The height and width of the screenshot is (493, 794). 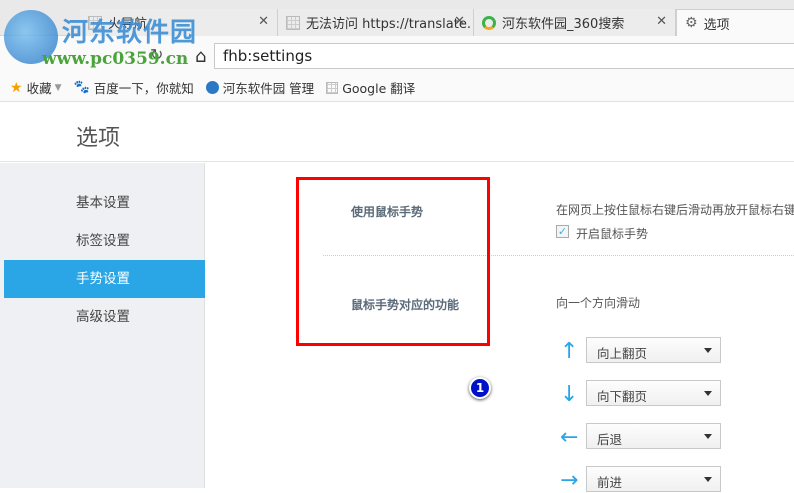 What do you see at coordinates (212, 87) in the screenshot?
I see `site-icon` at bounding box center [212, 87].